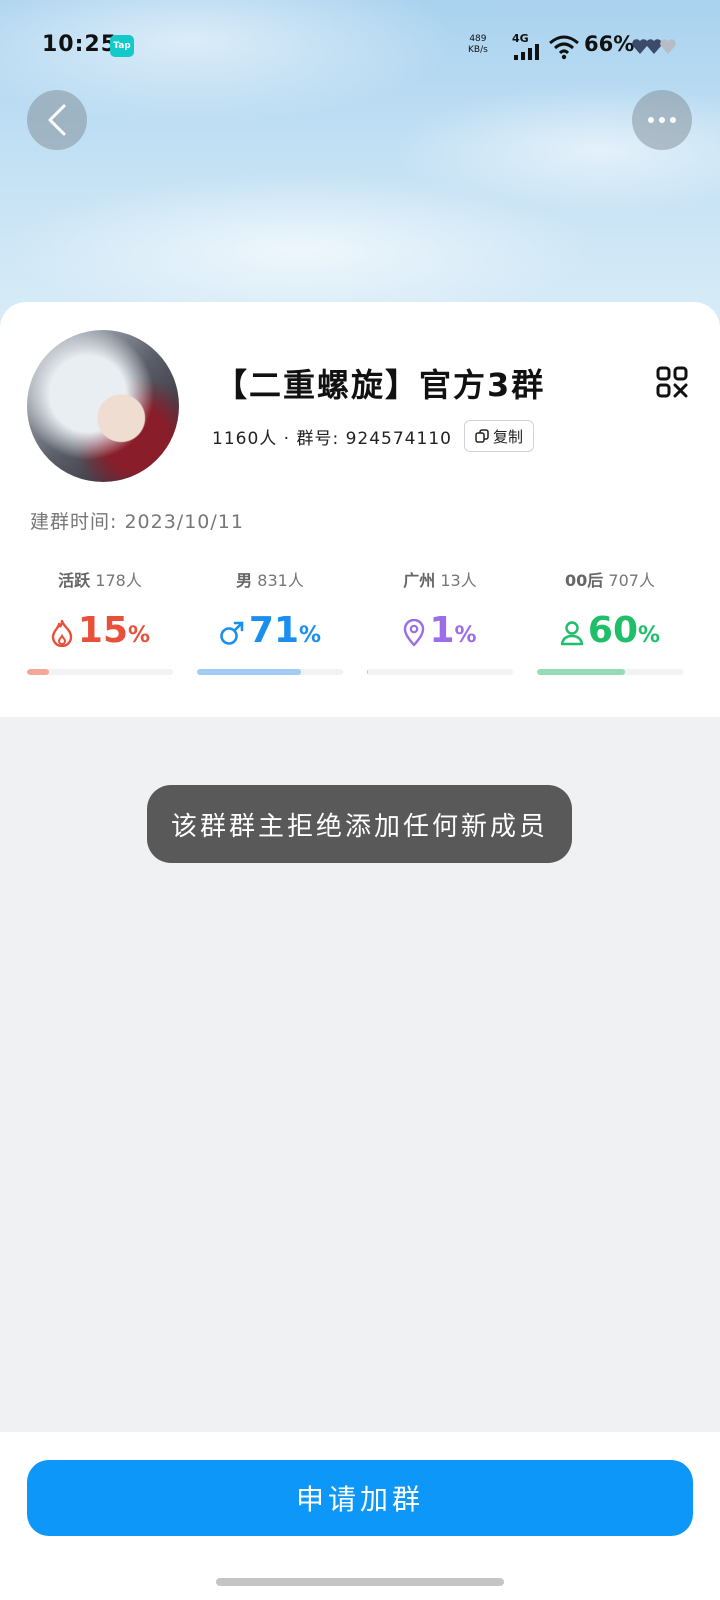 The width and height of the screenshot is (720, 1600). I want to click on stat-label-count: 707人, so click(631, 580).